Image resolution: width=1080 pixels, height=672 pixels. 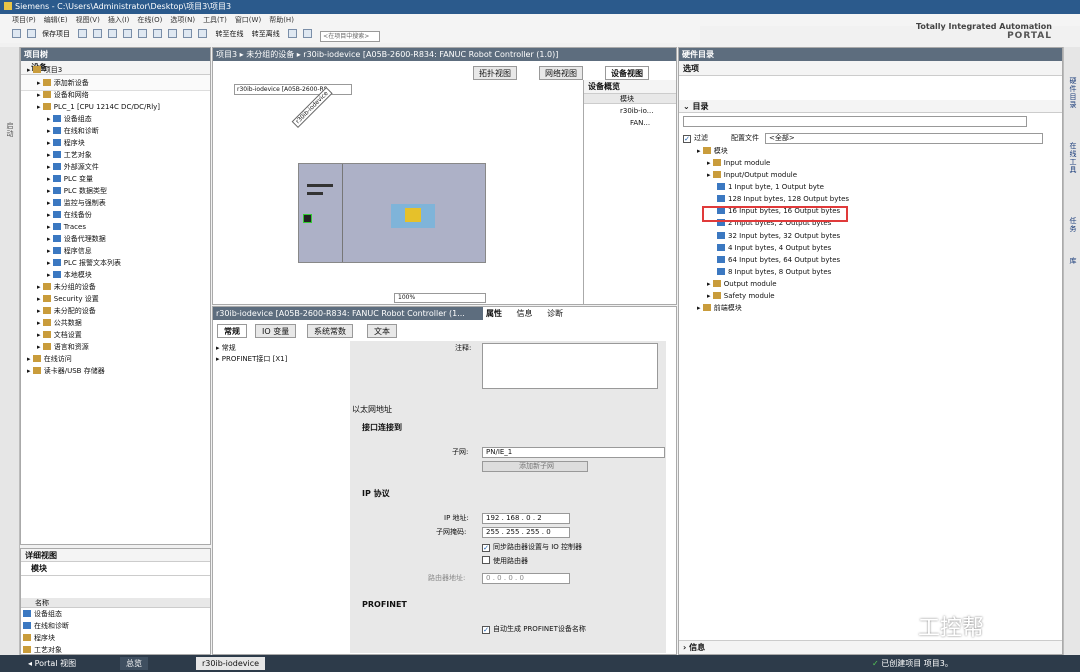 What do you see at coordinates (495, 73) in the screenshot?
I see `tab-topology-view: 拓扑视图` at bounding box center [495, 73].